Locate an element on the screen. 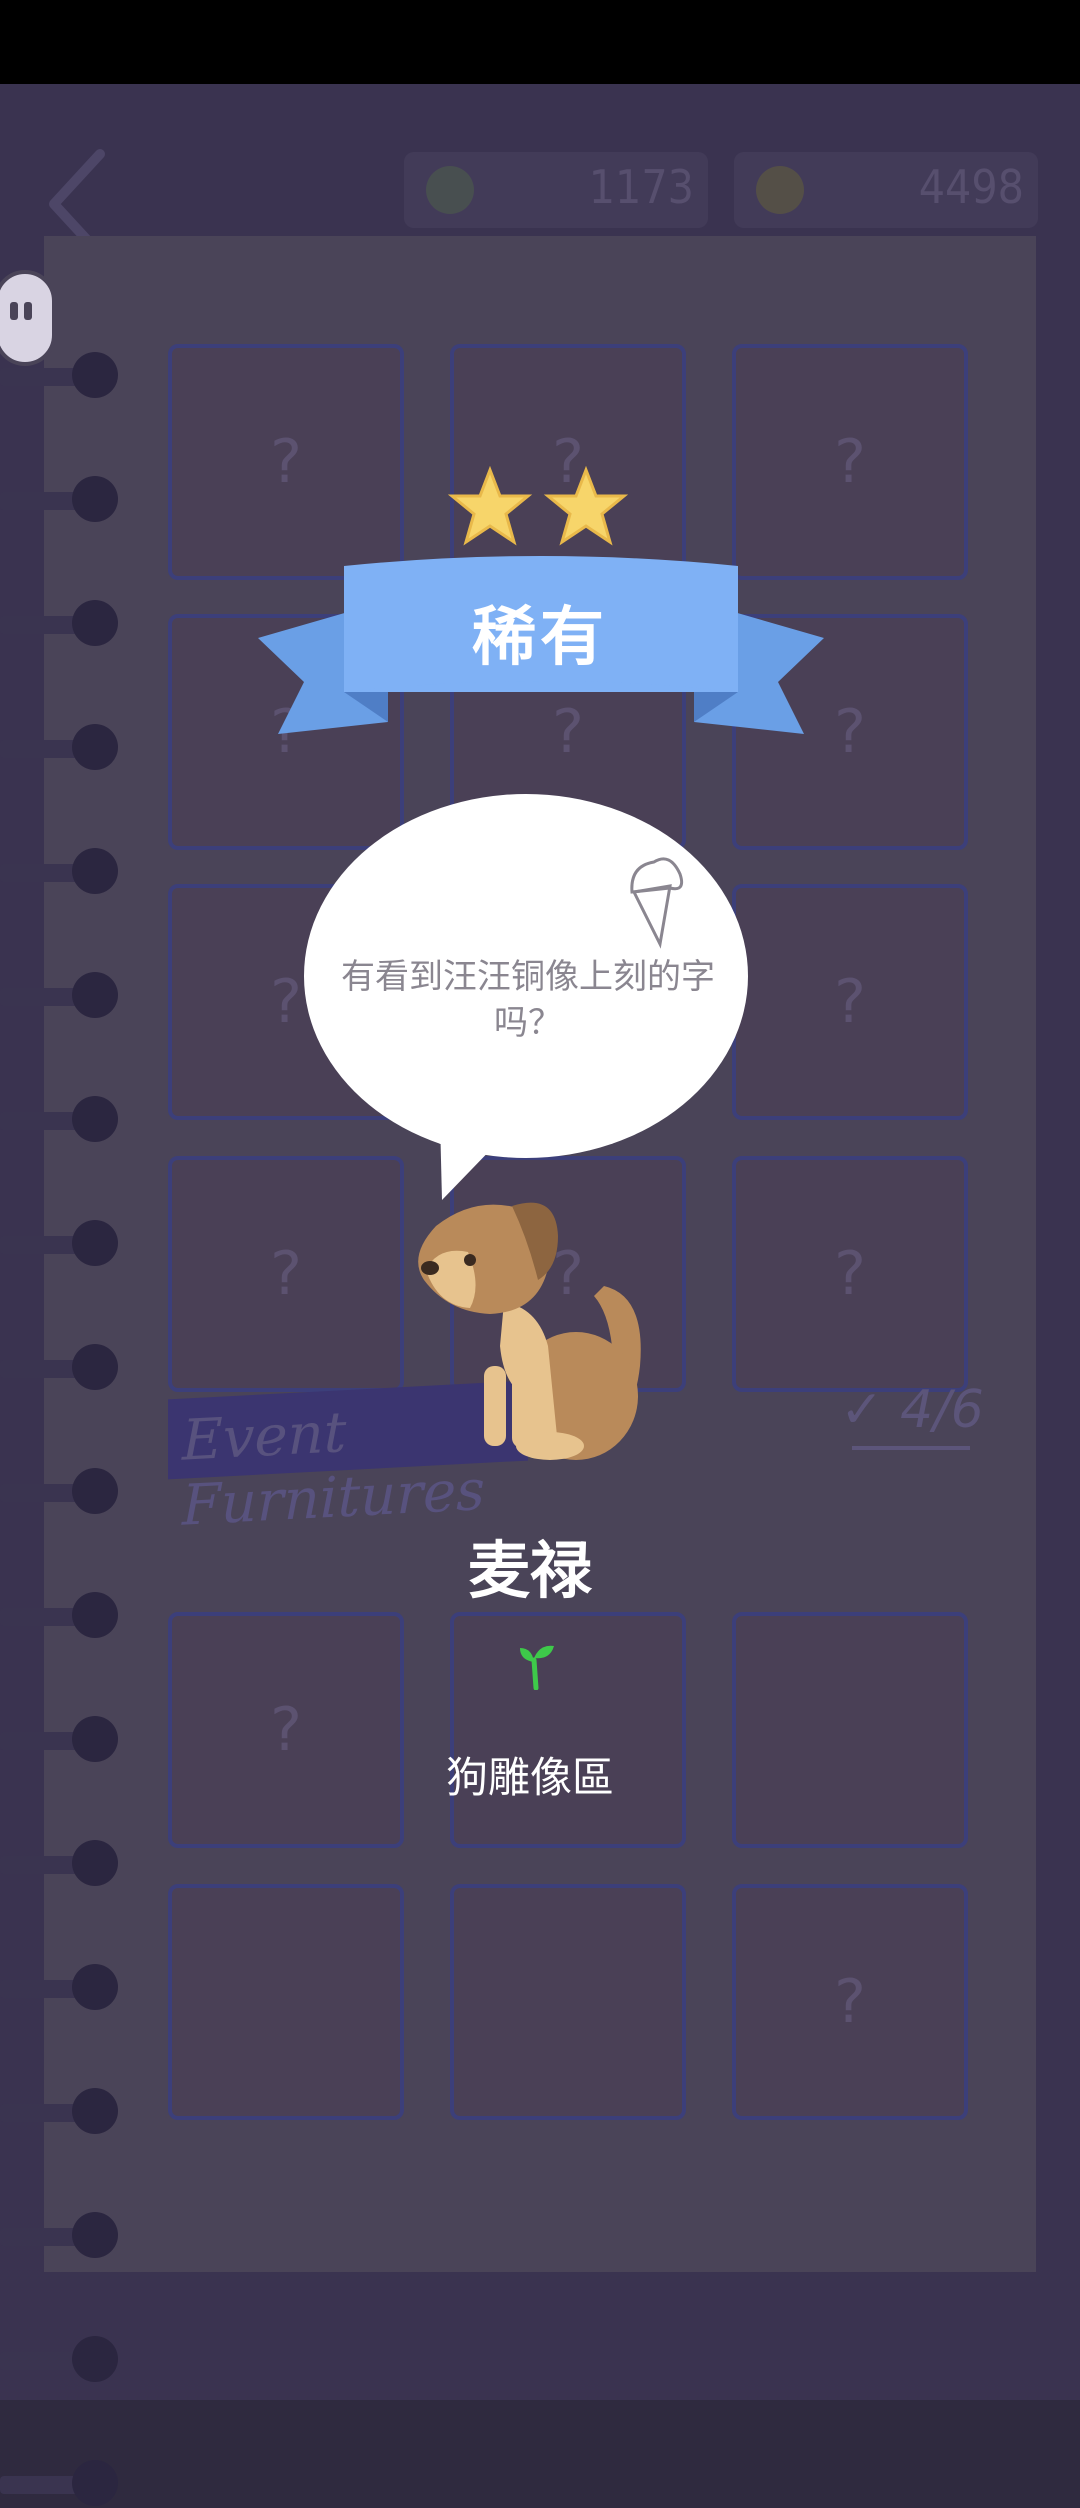 The image size is (1080, 2508). rarity-label: 稀有 is located at coordinates (540, 638).